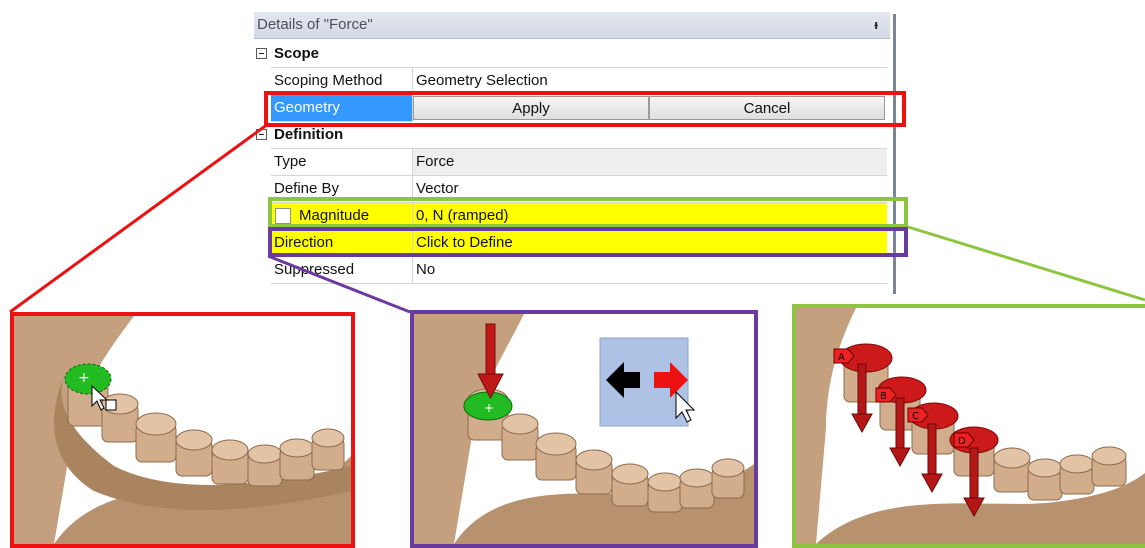 The width and height of the screenshot is (1145, 548). I want to click on jaw-model-direction-view: +, so click(584, 429).